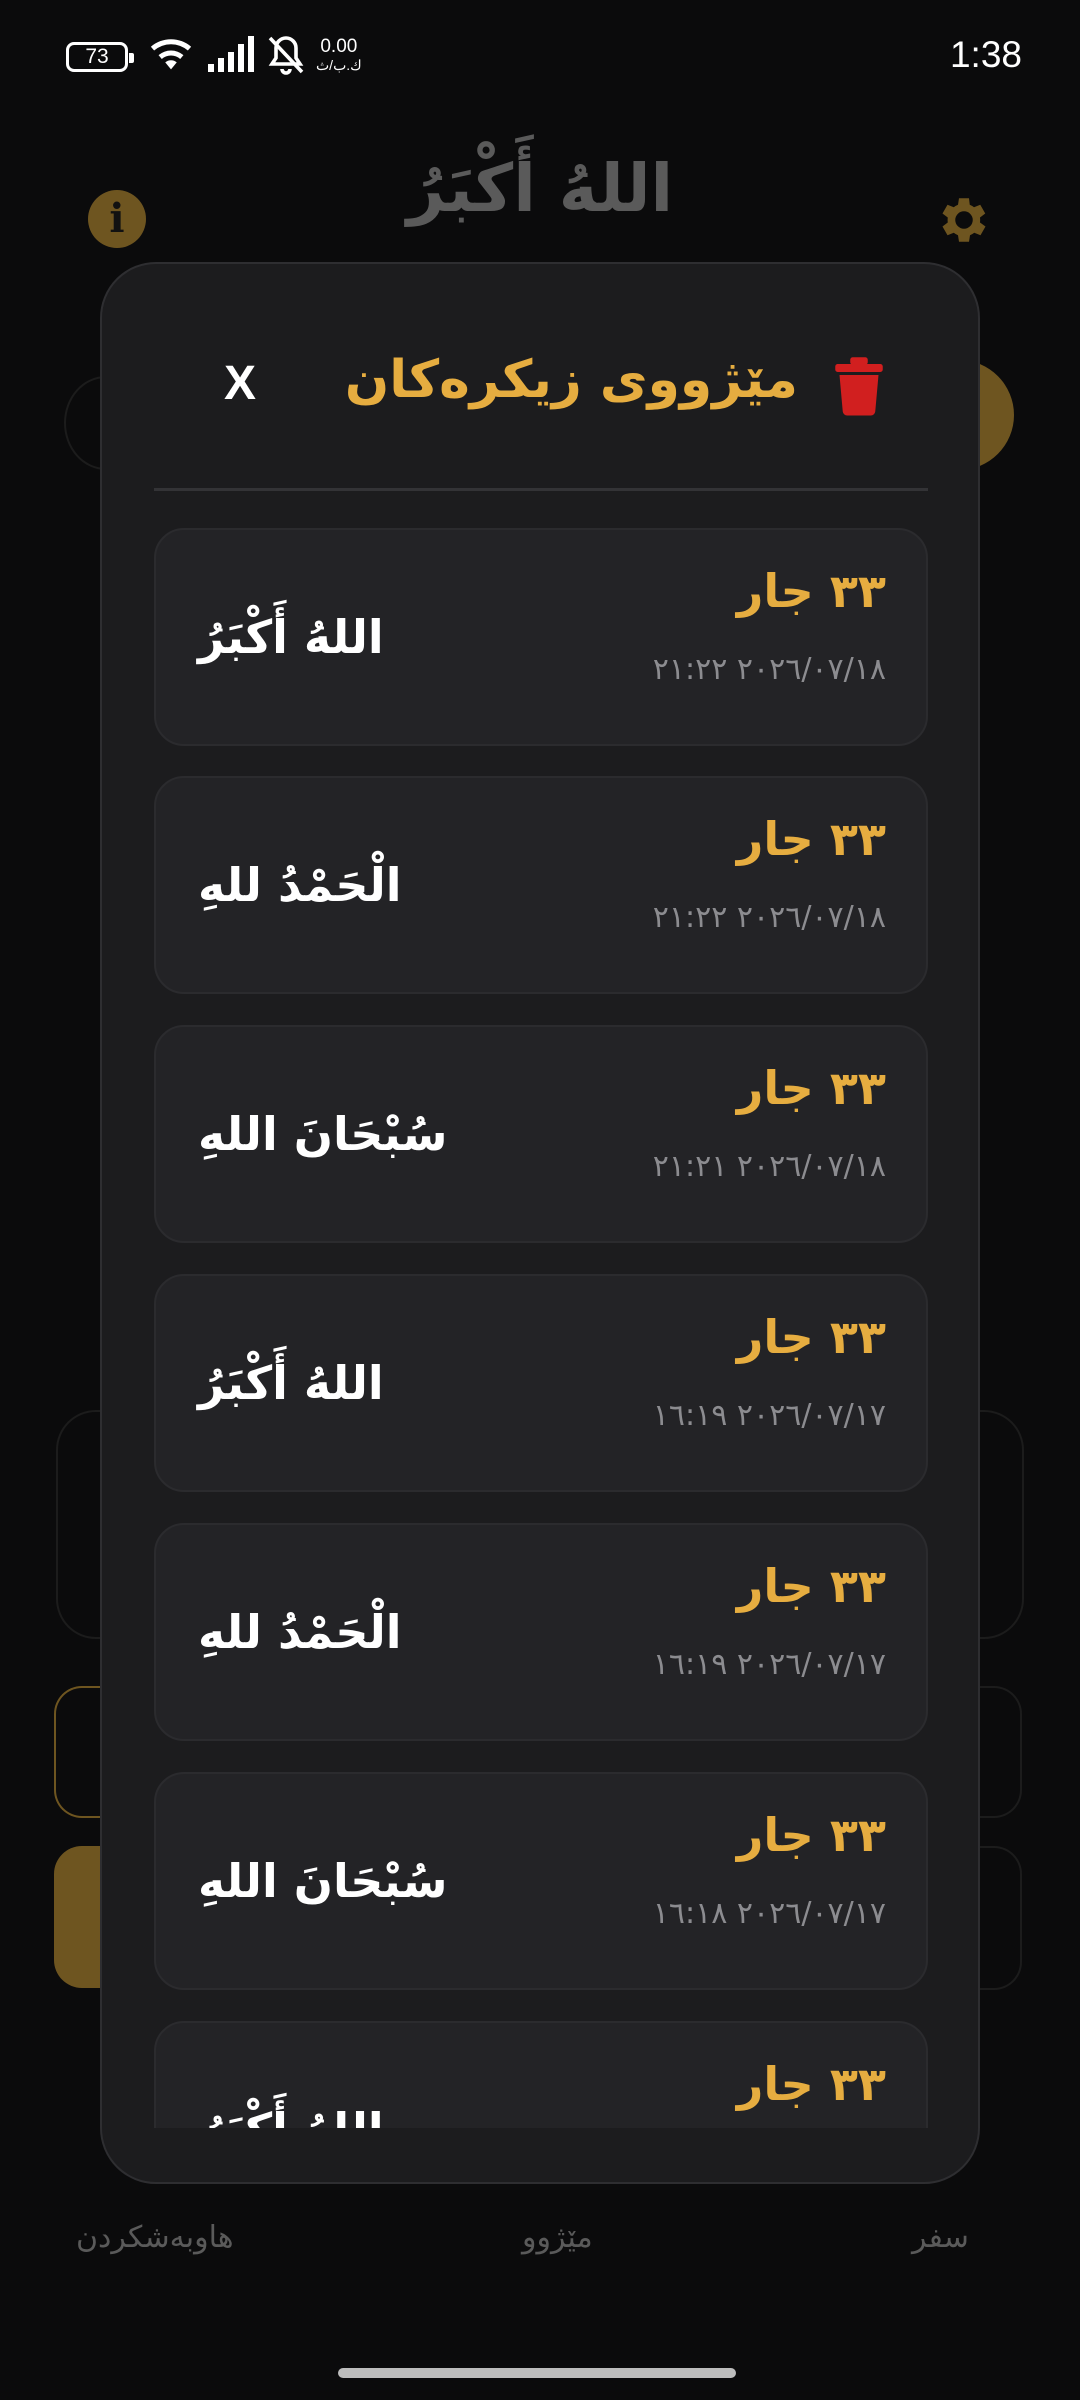 This screenshot has height=2400, width=1080. I want to click on info-icon: i, so click(117, 219).